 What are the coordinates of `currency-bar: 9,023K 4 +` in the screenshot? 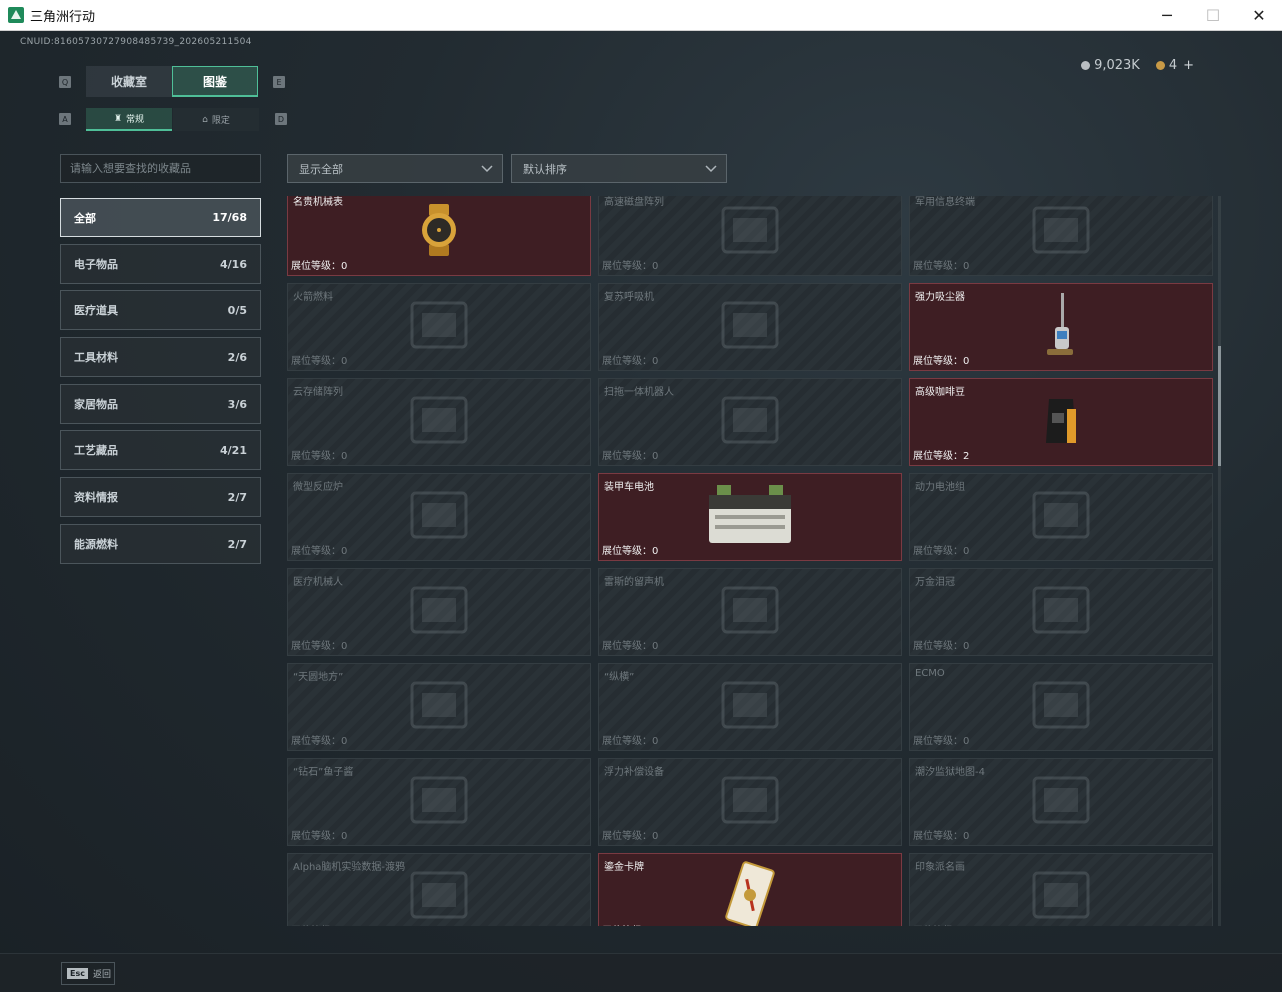 It's located at (1137, 65).